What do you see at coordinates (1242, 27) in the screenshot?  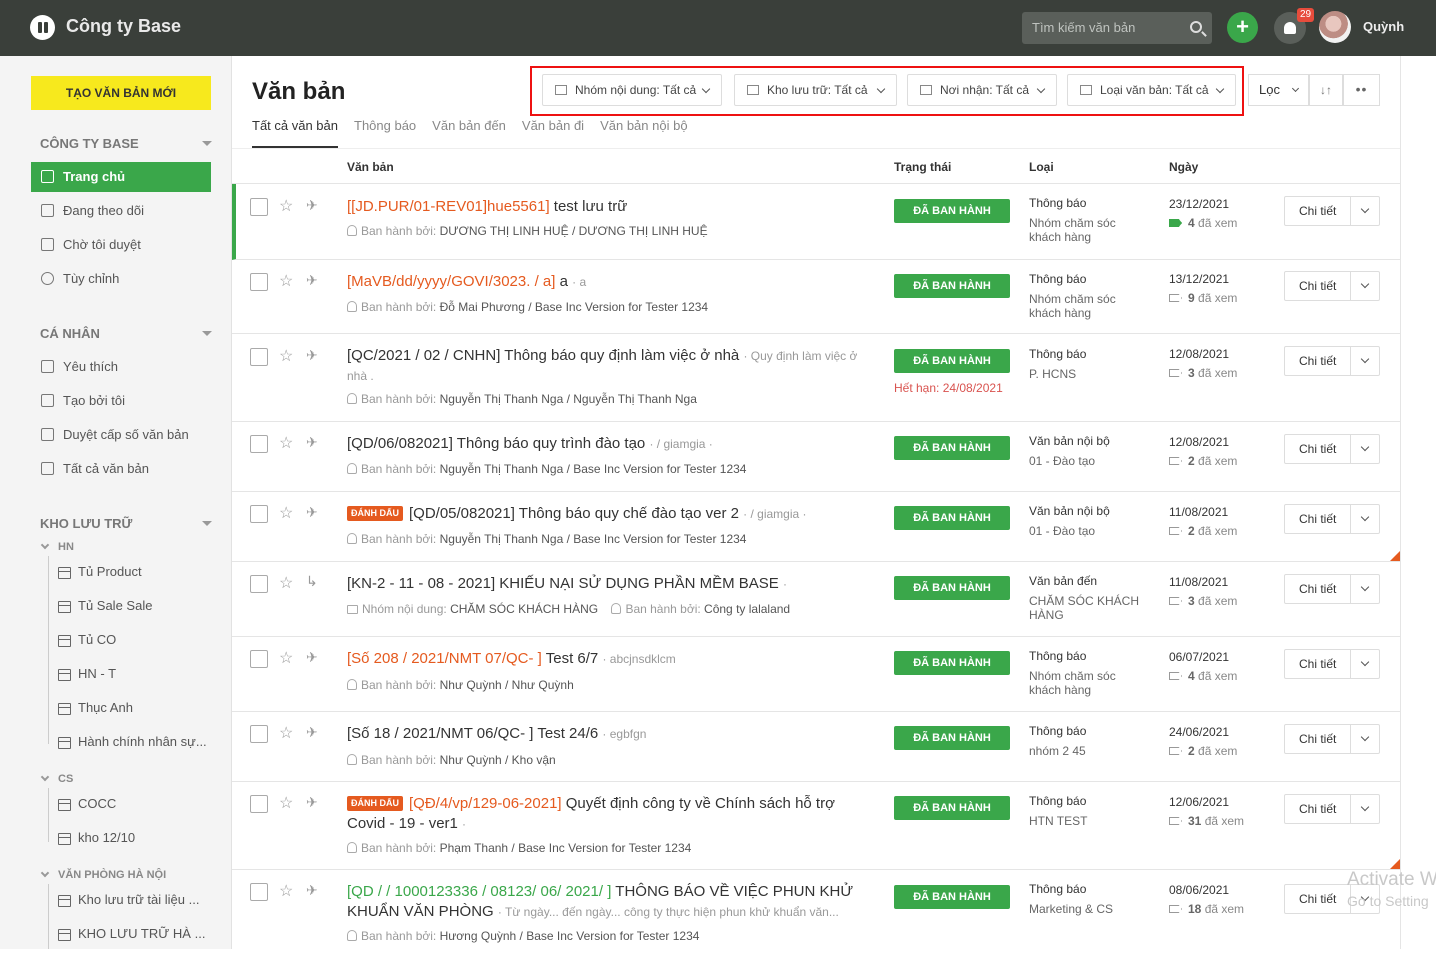 I see `add-button: +` at bounding box center [1242, 27].